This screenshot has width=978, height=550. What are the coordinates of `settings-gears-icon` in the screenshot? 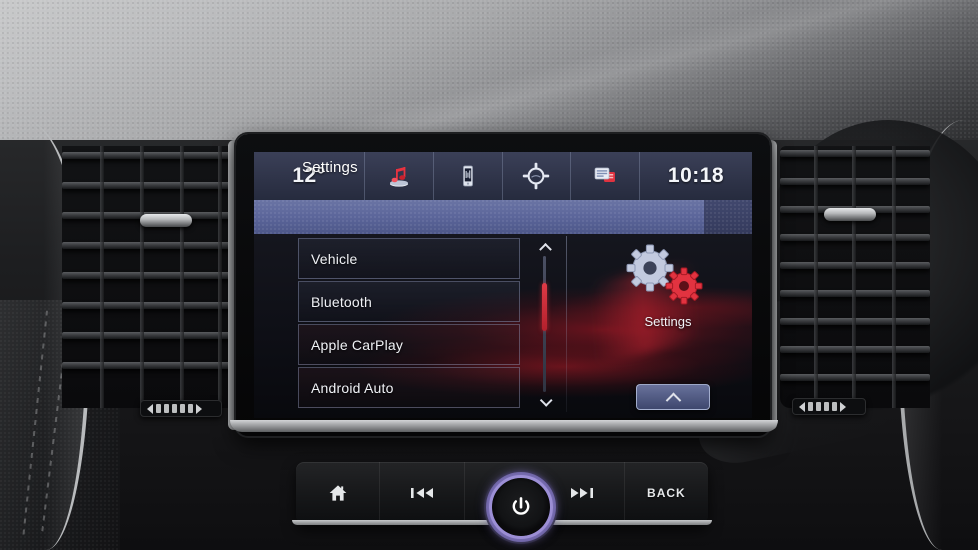 It's located at (668, 276).